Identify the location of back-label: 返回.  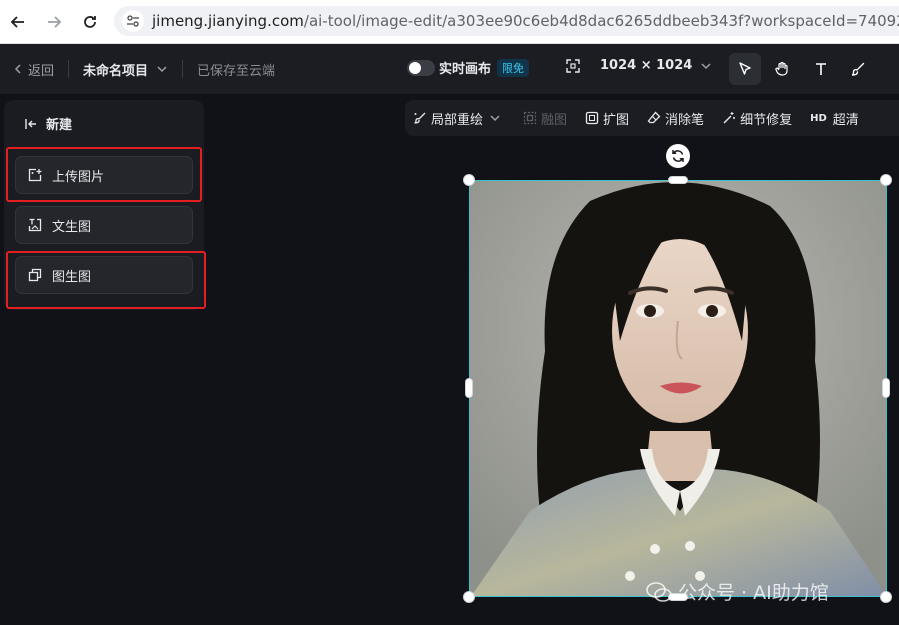
(41, 71).